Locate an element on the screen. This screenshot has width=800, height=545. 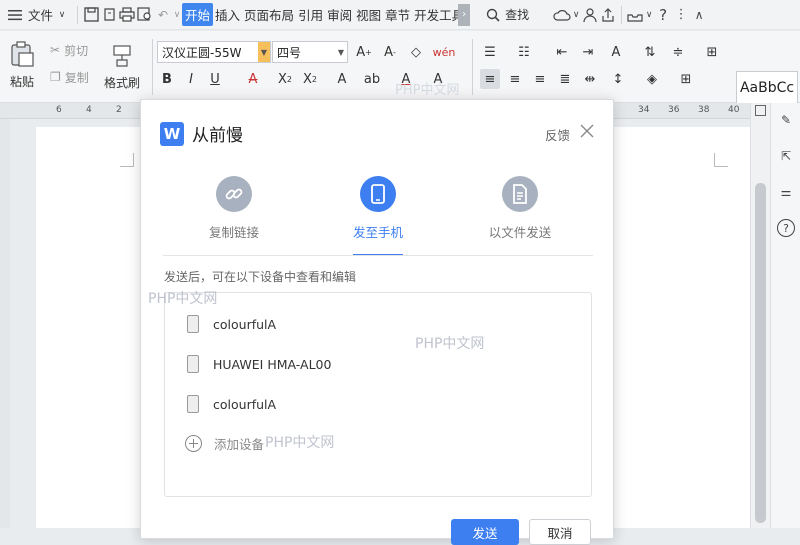
cloud-sync-icon is located at coordinates (562, 15).